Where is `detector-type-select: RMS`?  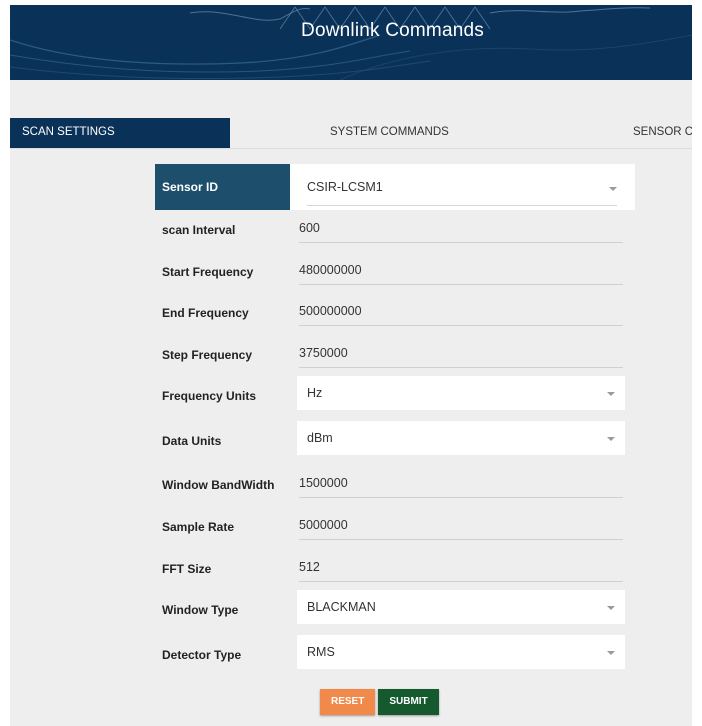 detector-type-select: RMS is located at coordinates (461, 651).